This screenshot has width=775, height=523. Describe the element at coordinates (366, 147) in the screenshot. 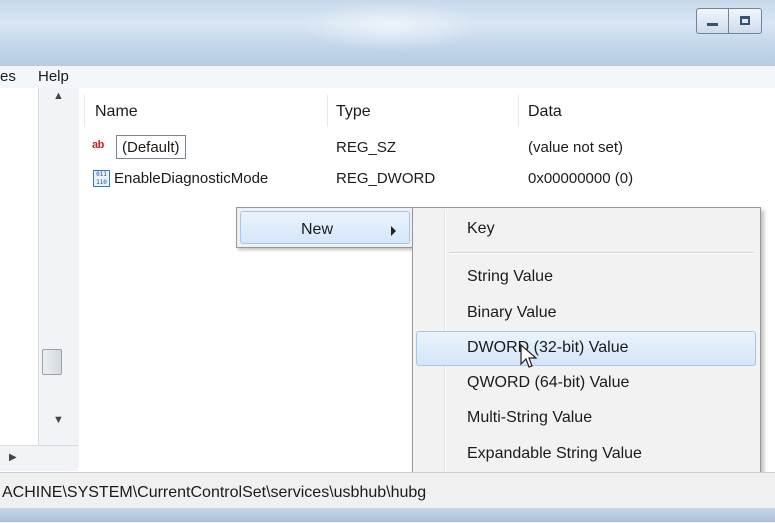

I see `value-type: REG_SZ` at that location.